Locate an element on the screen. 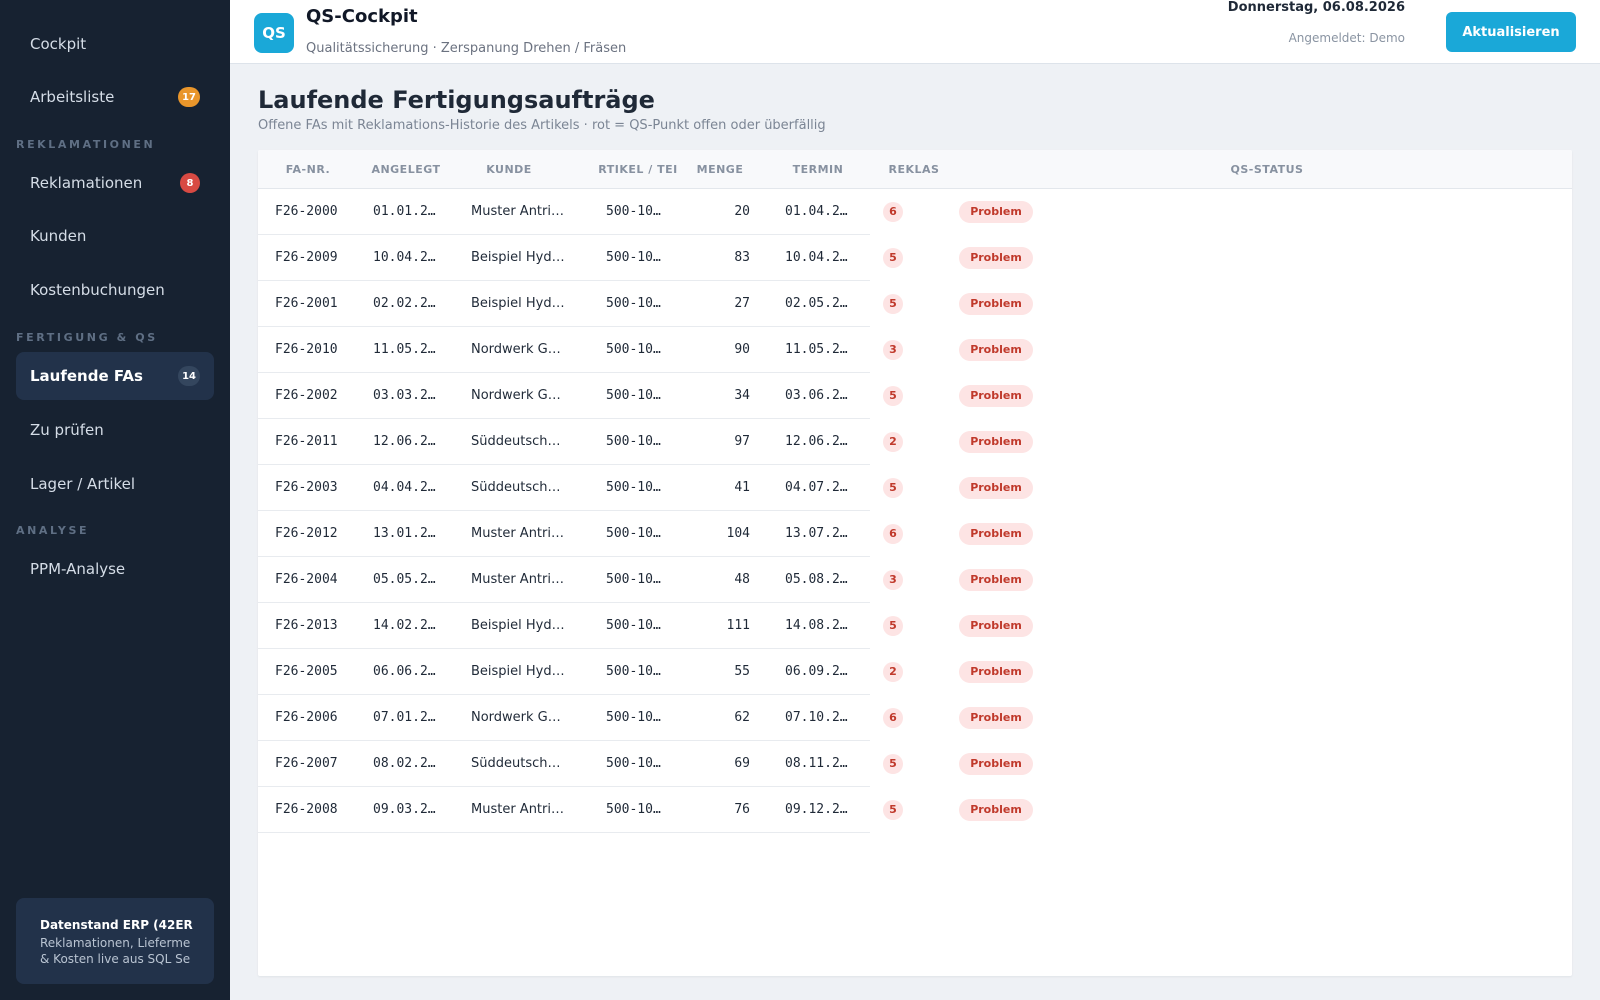  column-header-angelegt: ANGELEGT is located at coordinates (406, 169).